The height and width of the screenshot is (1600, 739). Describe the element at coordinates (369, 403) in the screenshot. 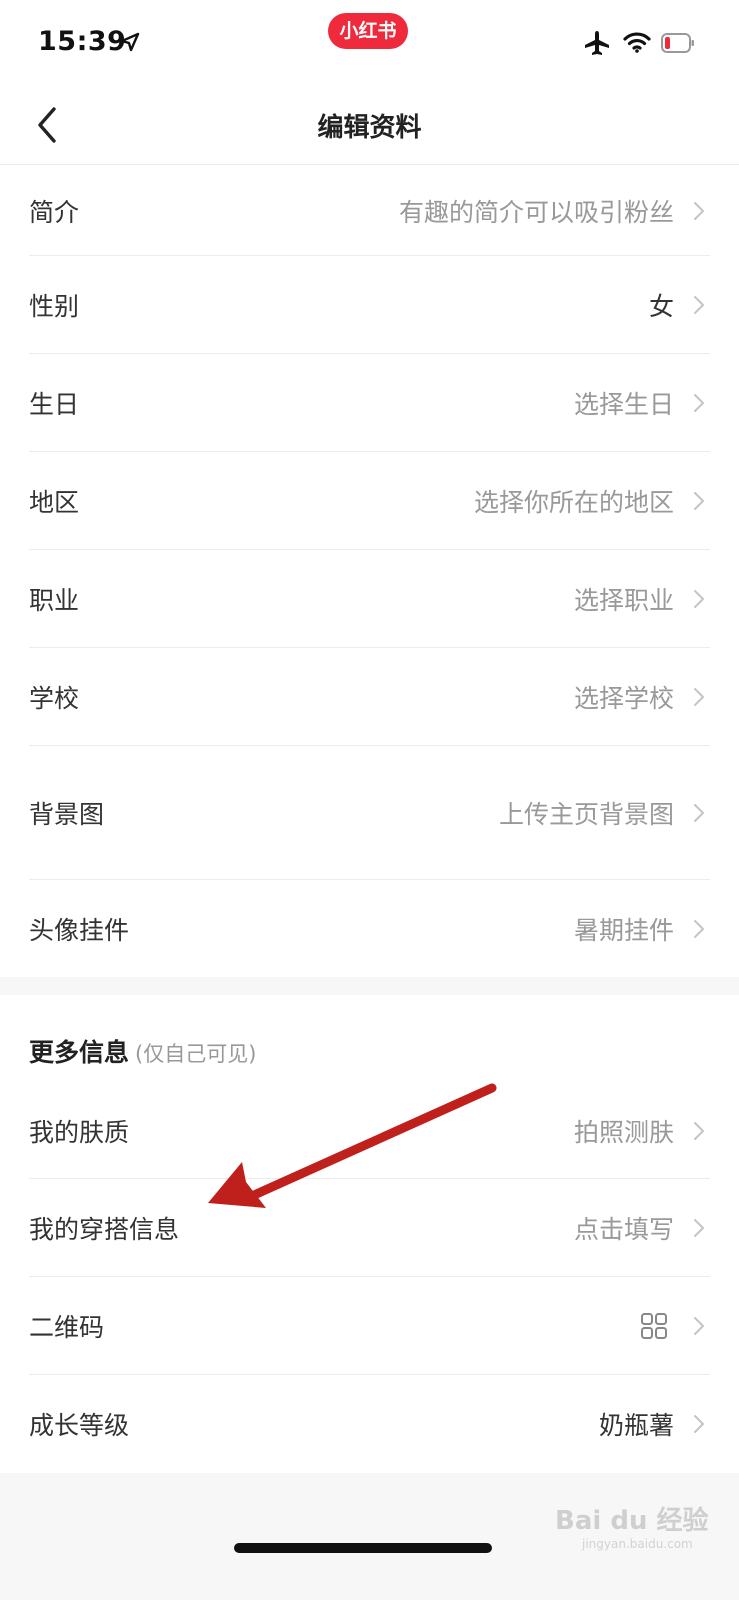

I see `birthday-row: 生日 选择生日` at that location.